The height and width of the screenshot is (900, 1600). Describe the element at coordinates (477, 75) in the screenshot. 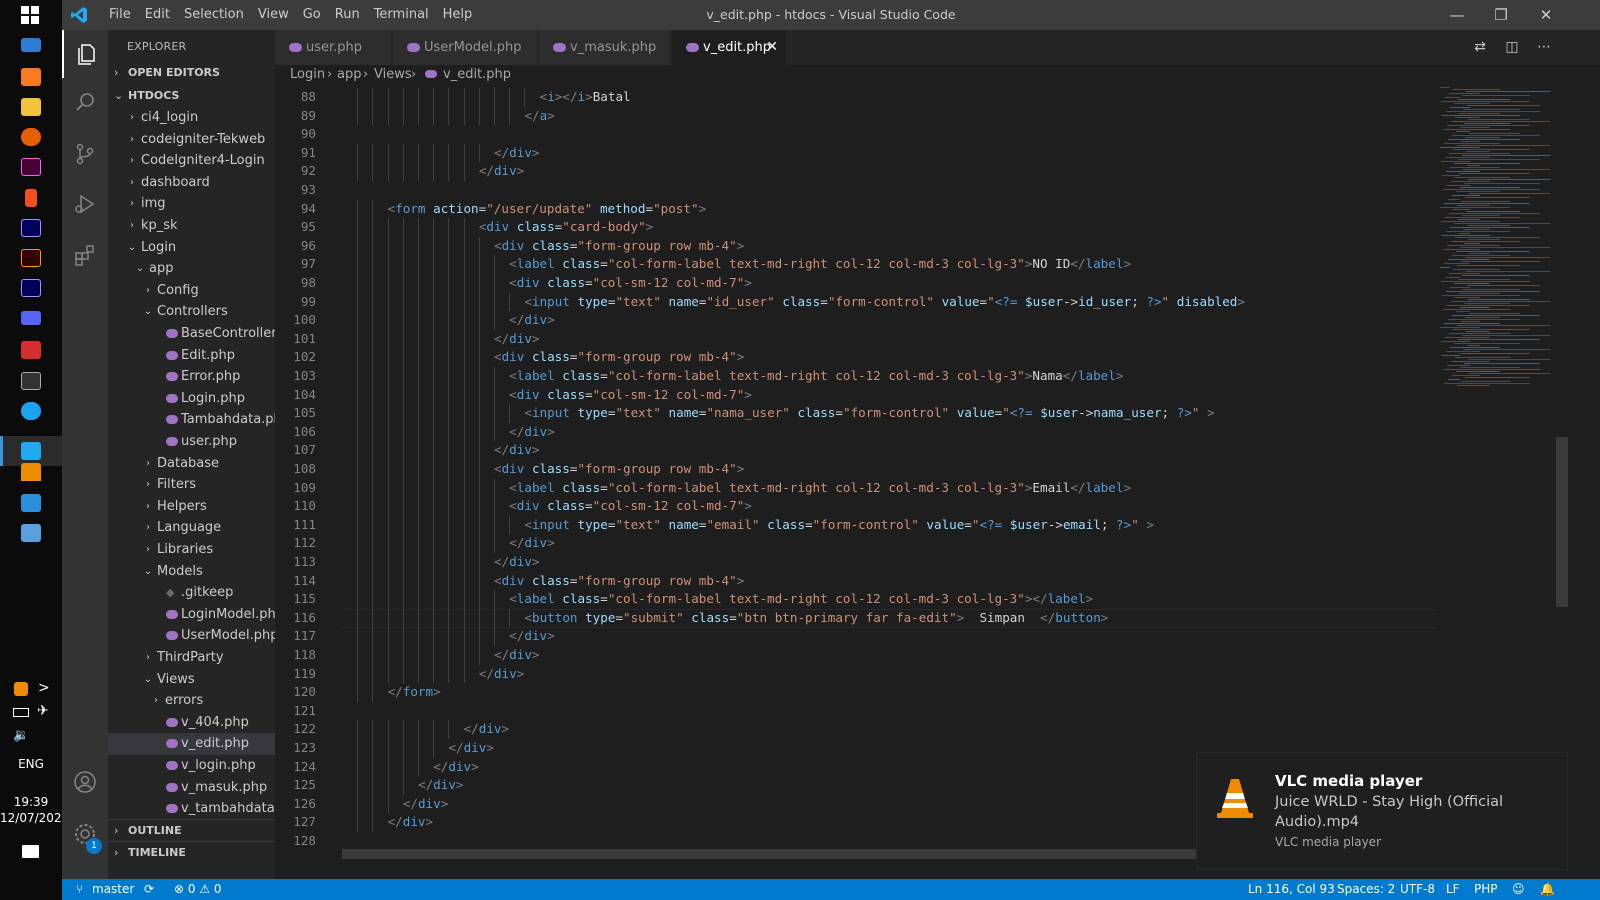

I see `breadcrumb-file: v_edit.php` at that location.